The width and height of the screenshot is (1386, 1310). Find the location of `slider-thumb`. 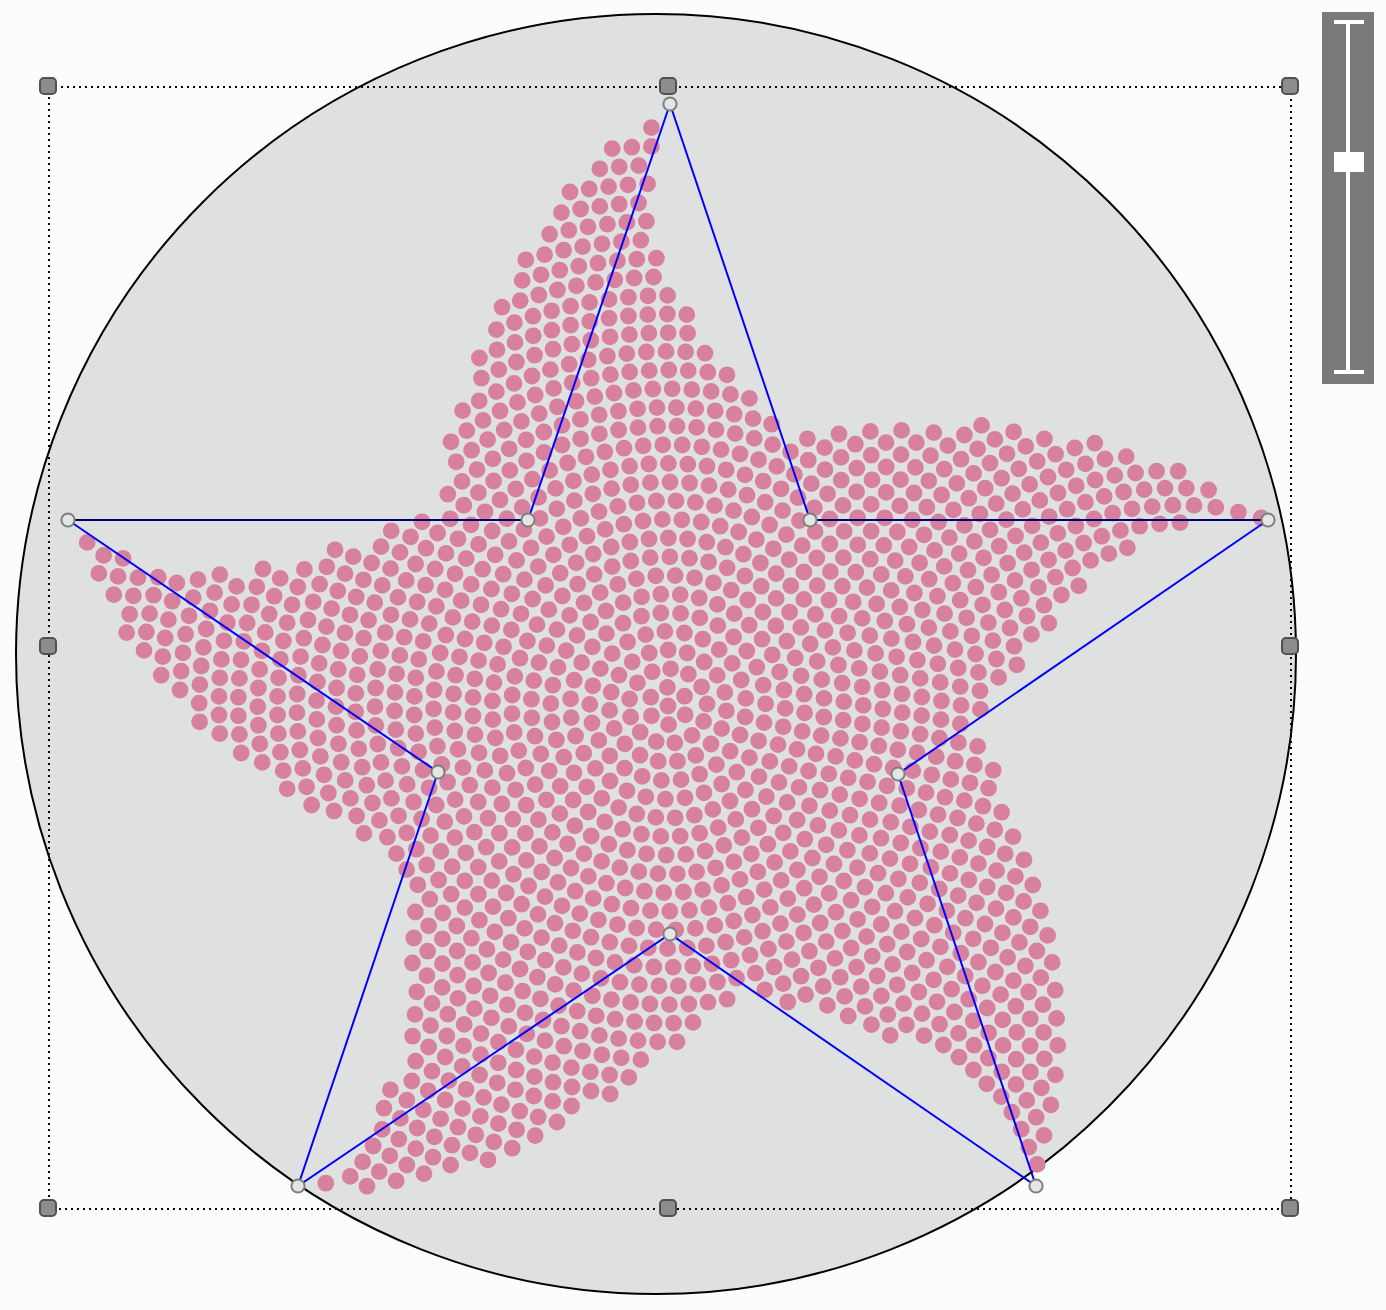

slider-thumb is located at coordinates (1348, 161).